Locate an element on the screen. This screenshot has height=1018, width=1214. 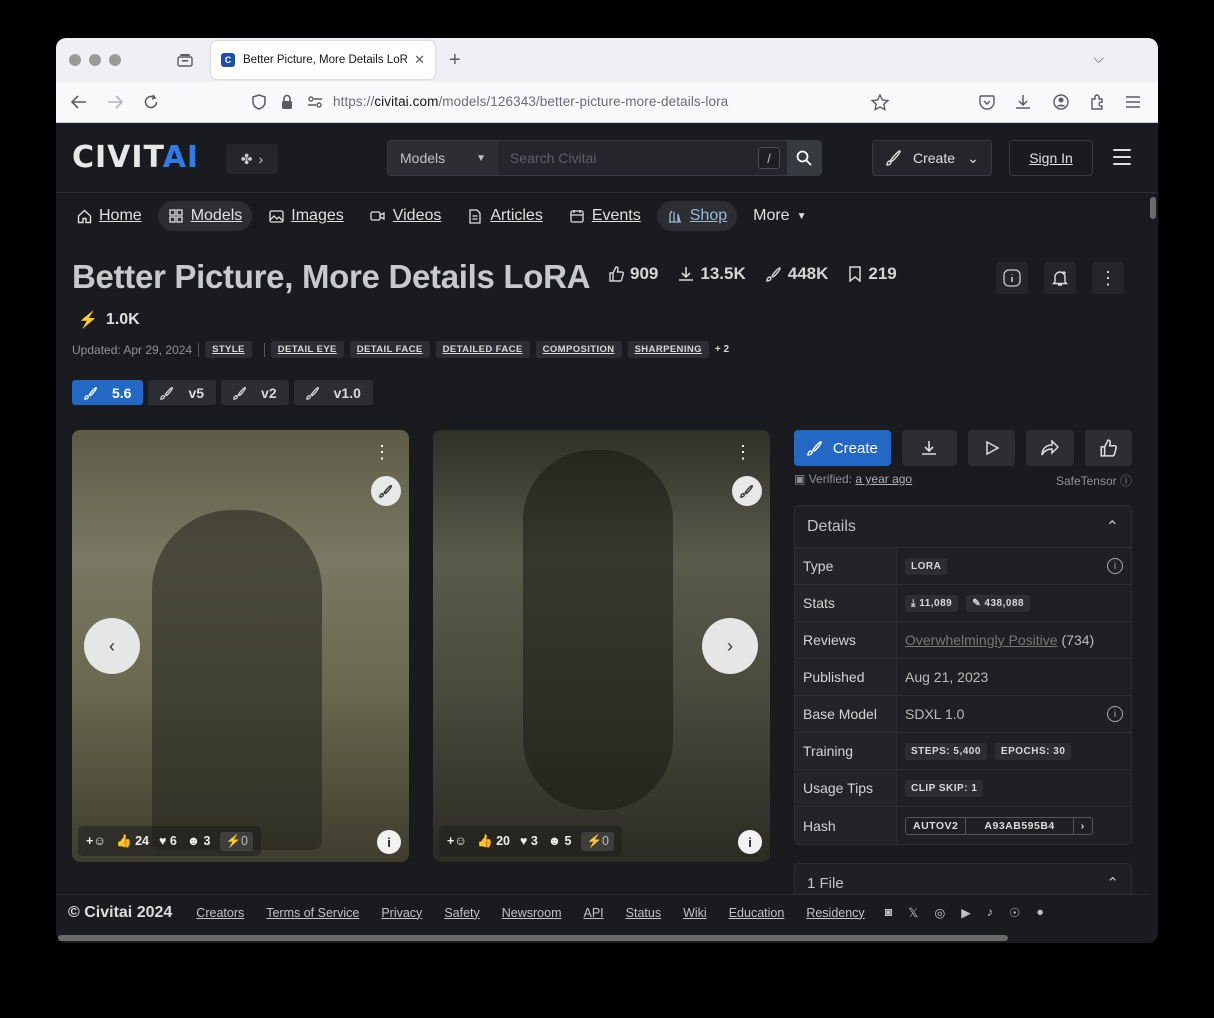
more-options-button: ⋮ is located at coordinates (1108, 278).